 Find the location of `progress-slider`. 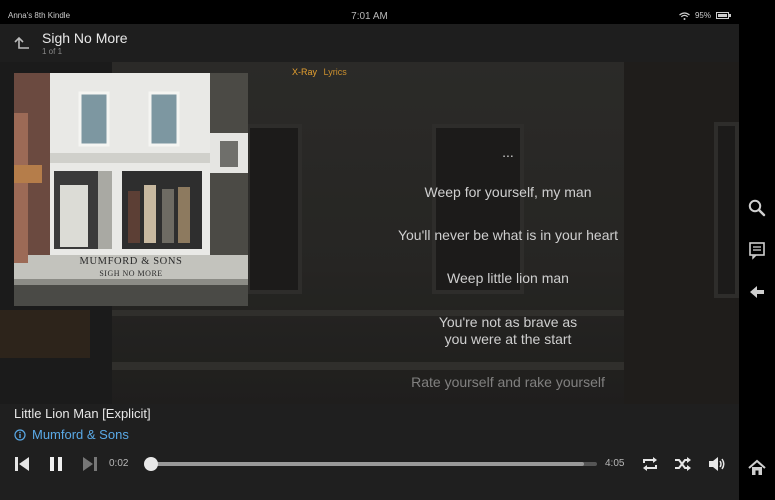

progress-slider is located at coordinates (370, 464).